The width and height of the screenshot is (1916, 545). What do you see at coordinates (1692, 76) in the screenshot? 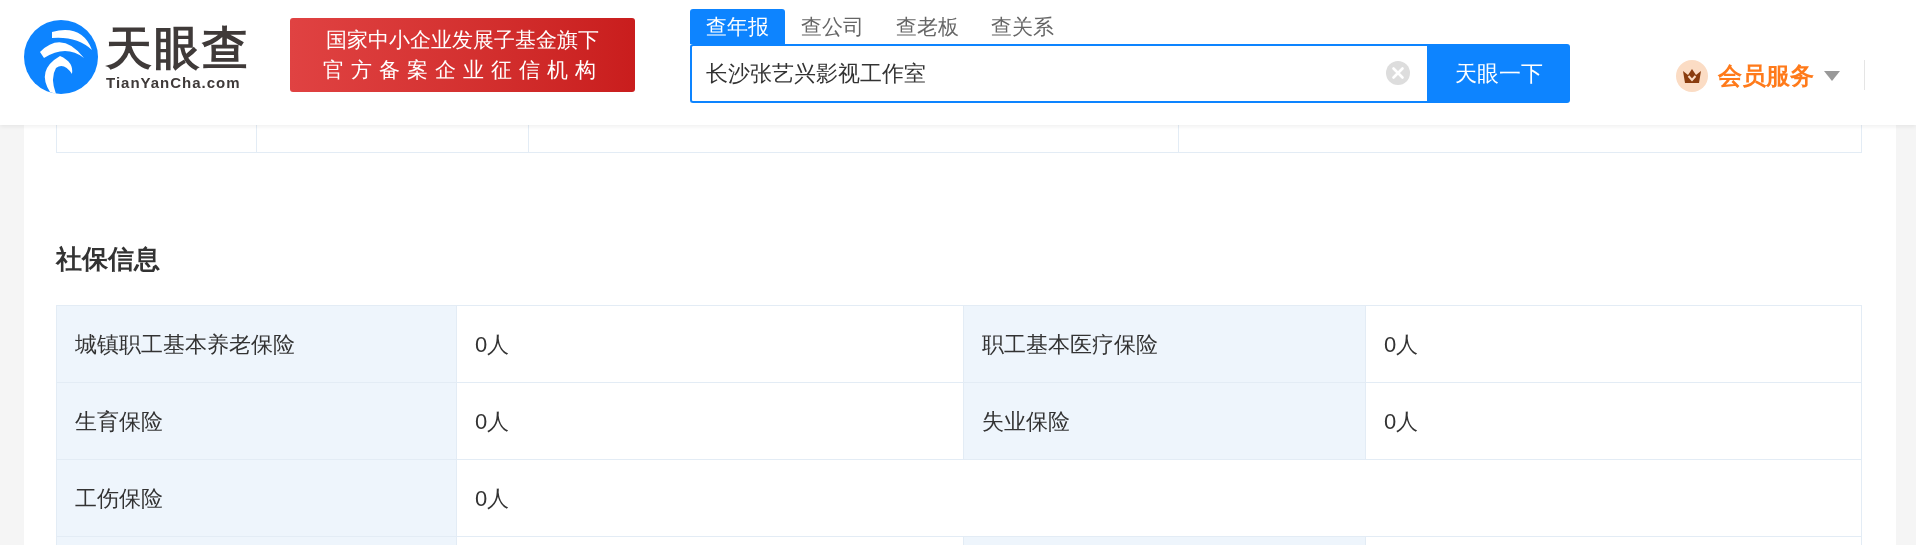
I see `crown-icon` at bounding box center [1692, 76].